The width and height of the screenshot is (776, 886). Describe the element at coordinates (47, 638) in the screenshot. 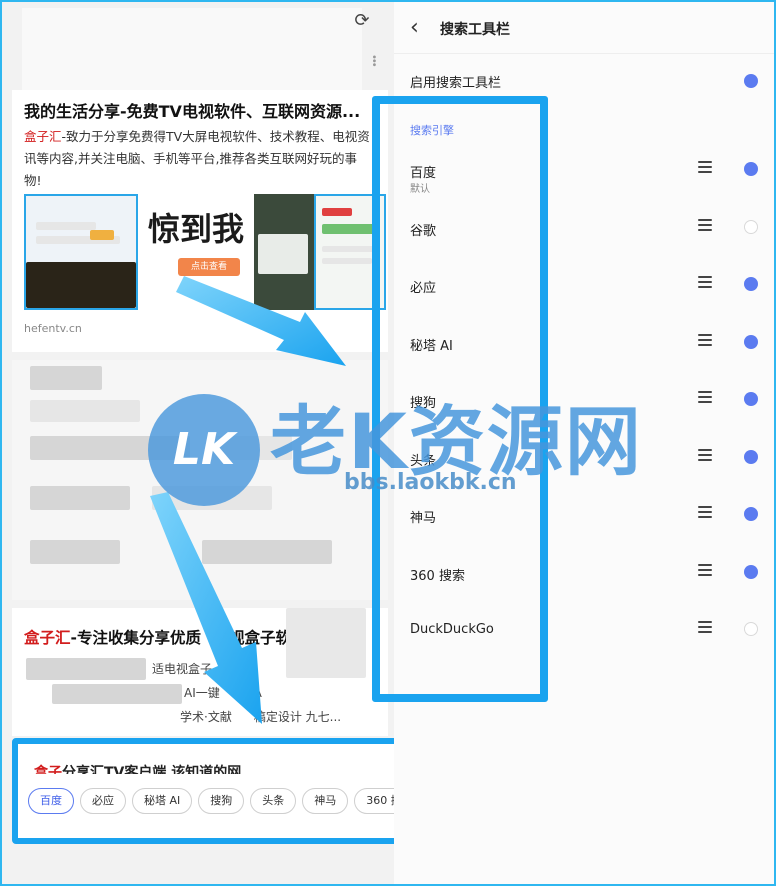

I see `result3-brand: 盒子汇` at that location.